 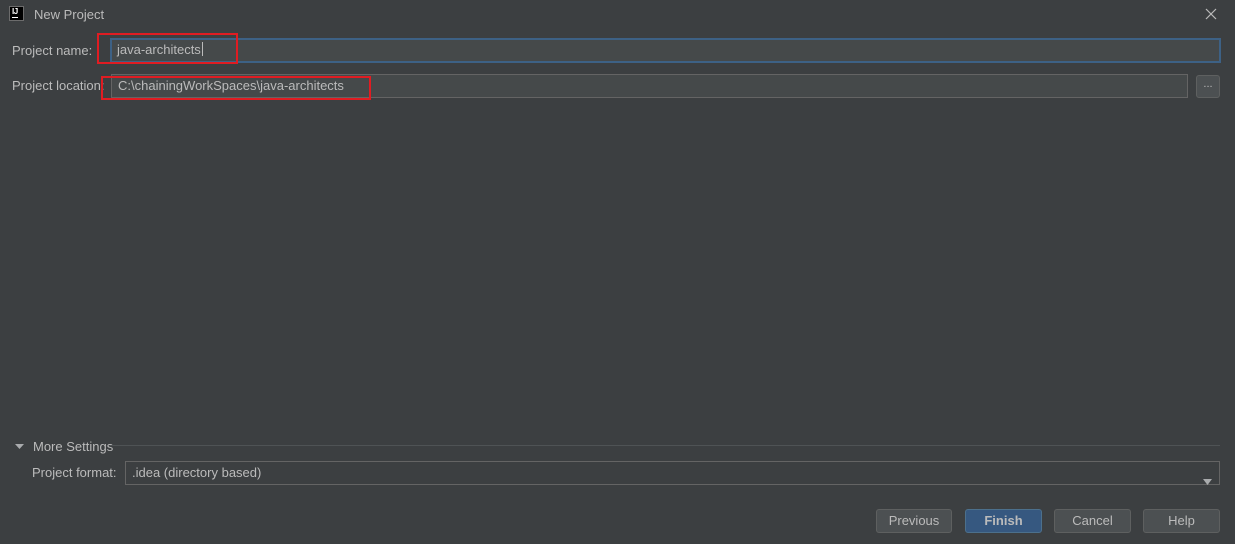 What do you see at coordinates (1207, 481) in the screenshot?
I see `chevron-down-icon` at bounding box center [1207, 481].